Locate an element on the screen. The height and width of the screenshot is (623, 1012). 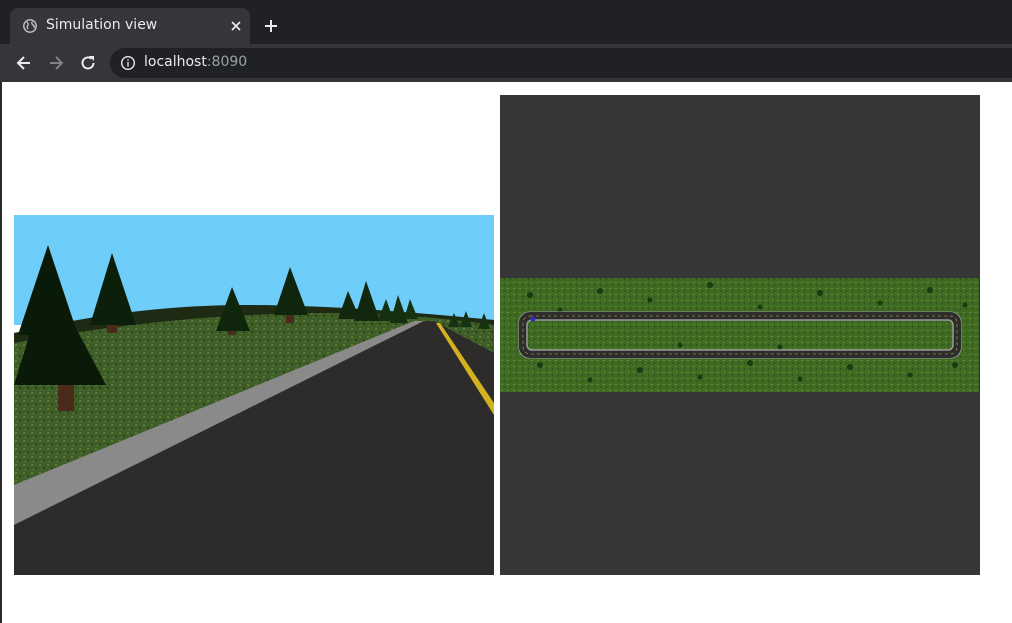
plus-icon is located at coordinates (271, 26).